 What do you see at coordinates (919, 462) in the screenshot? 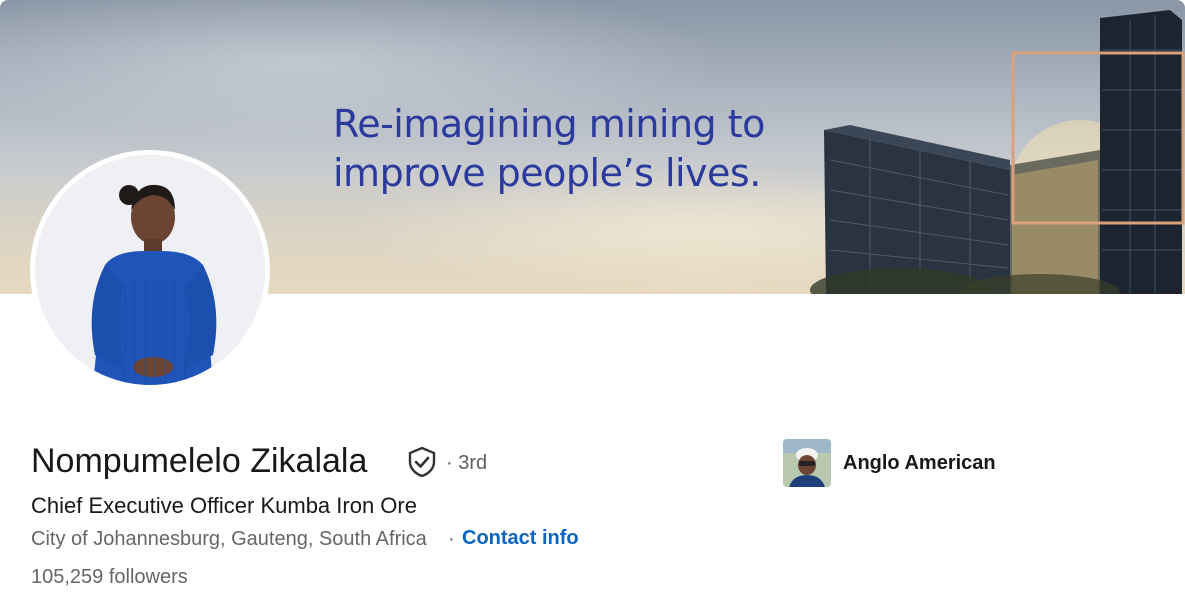
I see `company-name: Anglo American` at bounding box center [919, 462].